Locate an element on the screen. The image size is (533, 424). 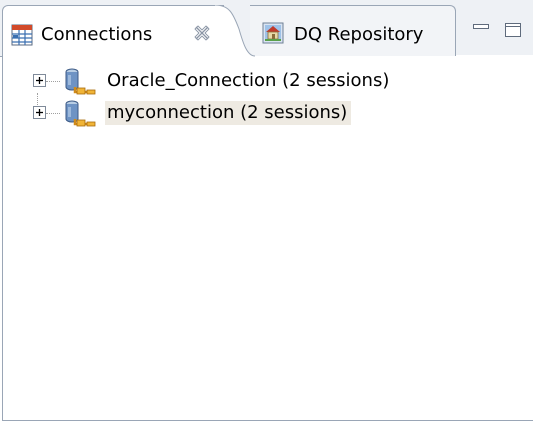
tree-item-myconnection: myconnection (2 sessions) is located at coordinates (218, 114).